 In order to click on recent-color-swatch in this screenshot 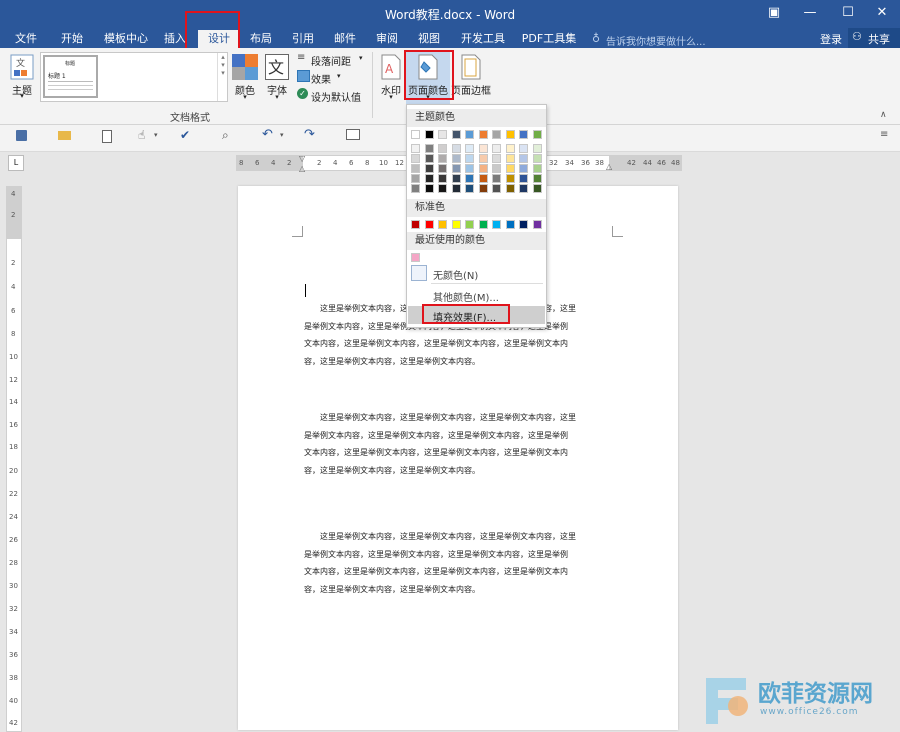, I will do `click(415, 257)`.